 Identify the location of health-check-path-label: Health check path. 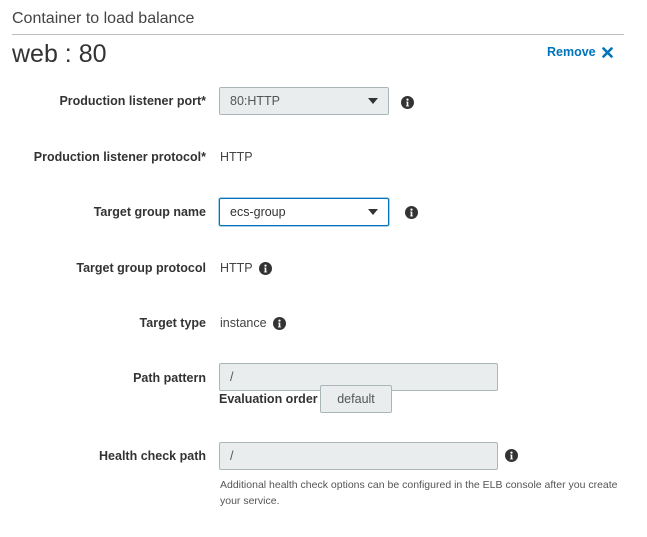
(152, 456).